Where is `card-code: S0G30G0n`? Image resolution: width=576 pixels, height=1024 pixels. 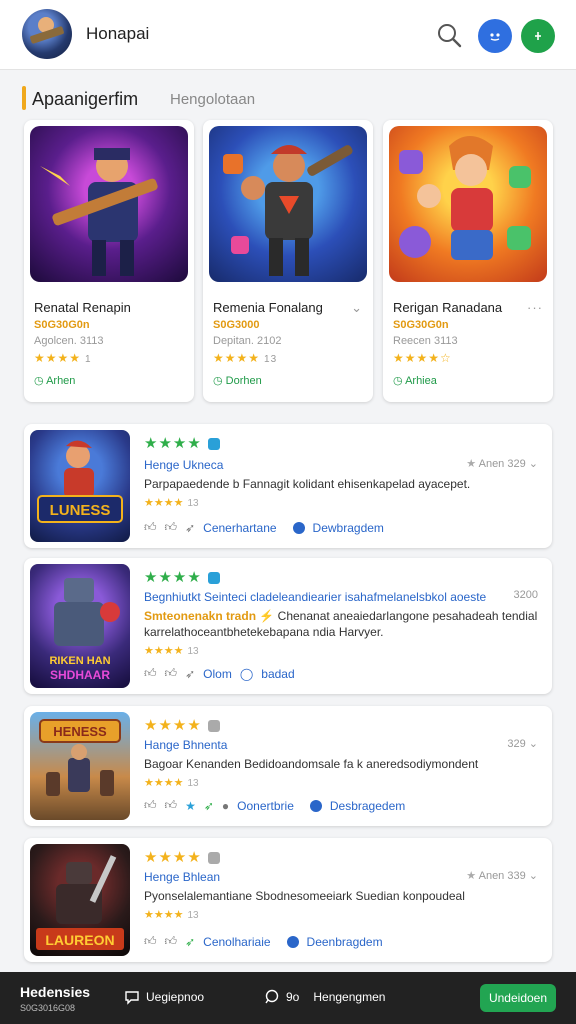
card-code: S0G30G0n is located at coordinates (421, 325).